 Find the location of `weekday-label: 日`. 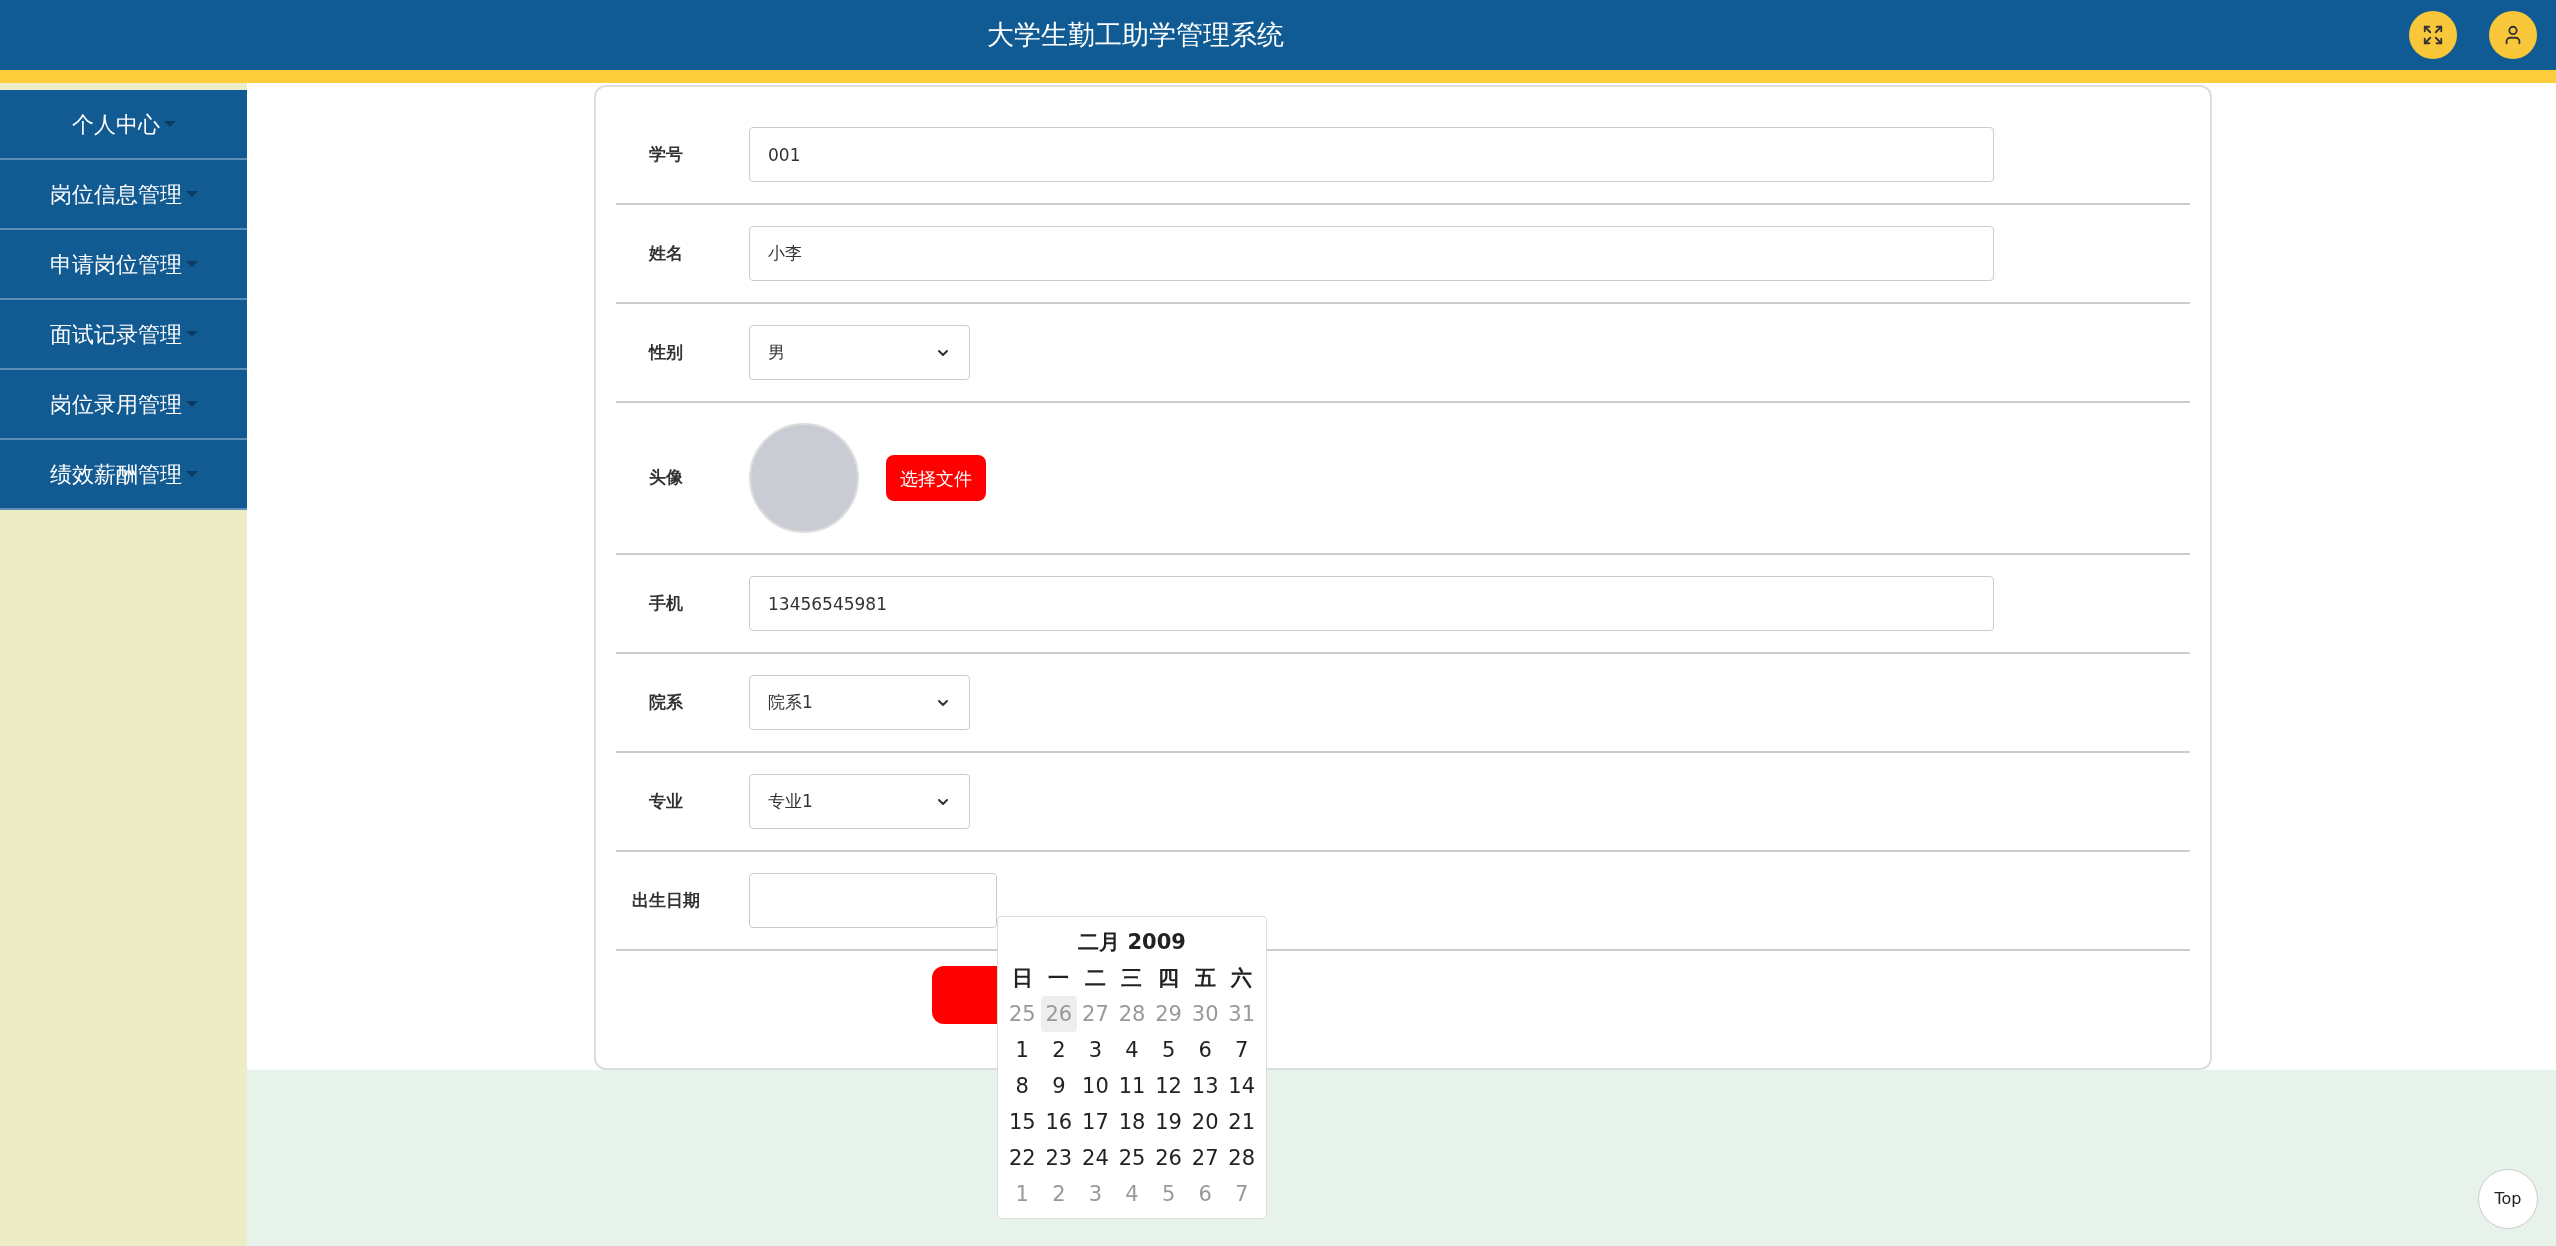

weekday-label: 日 is located at coordinates (1022, 978).